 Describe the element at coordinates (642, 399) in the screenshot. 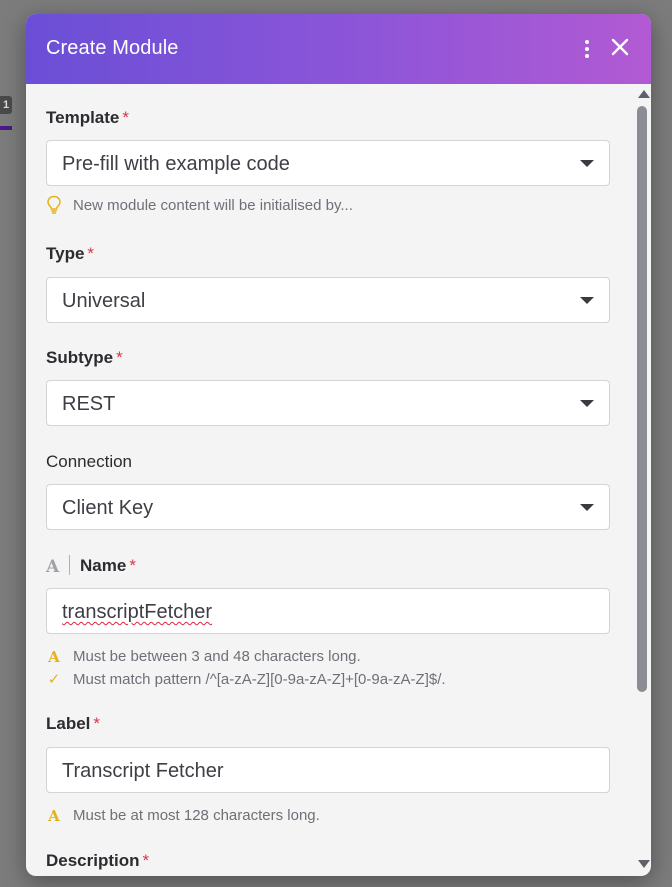

I see `scrollbar-thumb` at that location.